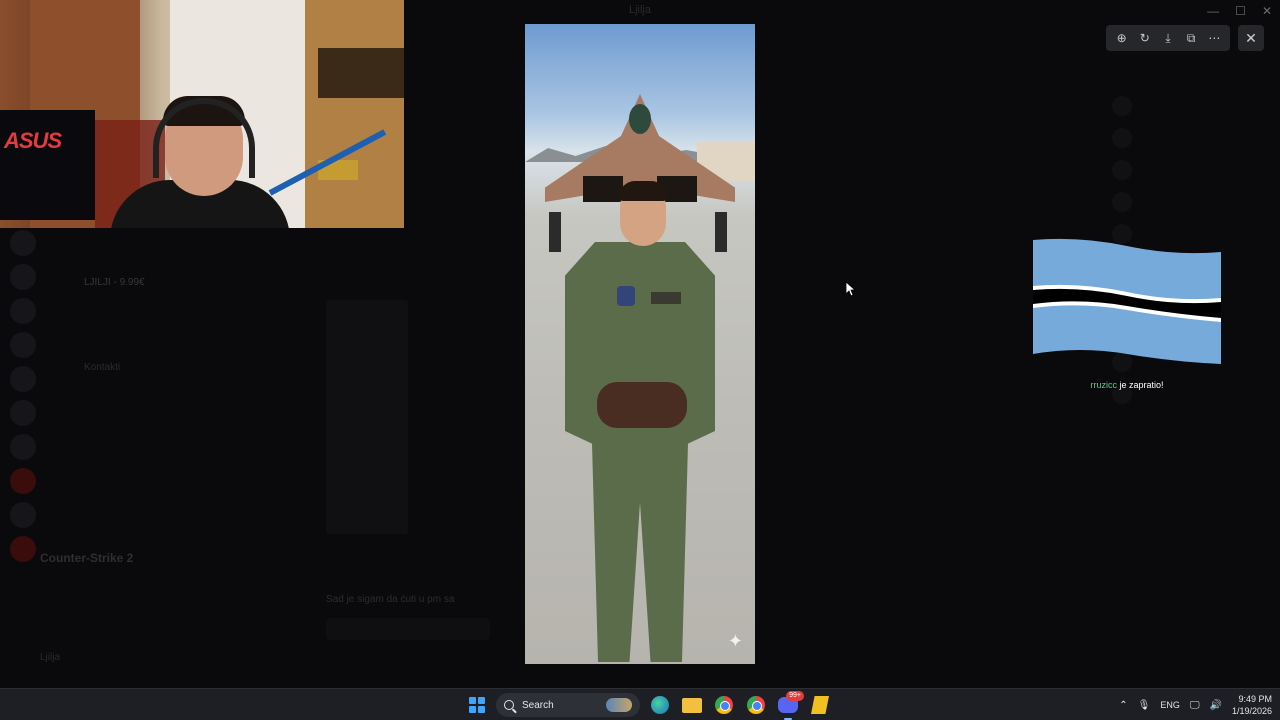 The width and height of the screenshot is (1280, 720). I want to click on mouse-cursor-icon, so click(851, 289).